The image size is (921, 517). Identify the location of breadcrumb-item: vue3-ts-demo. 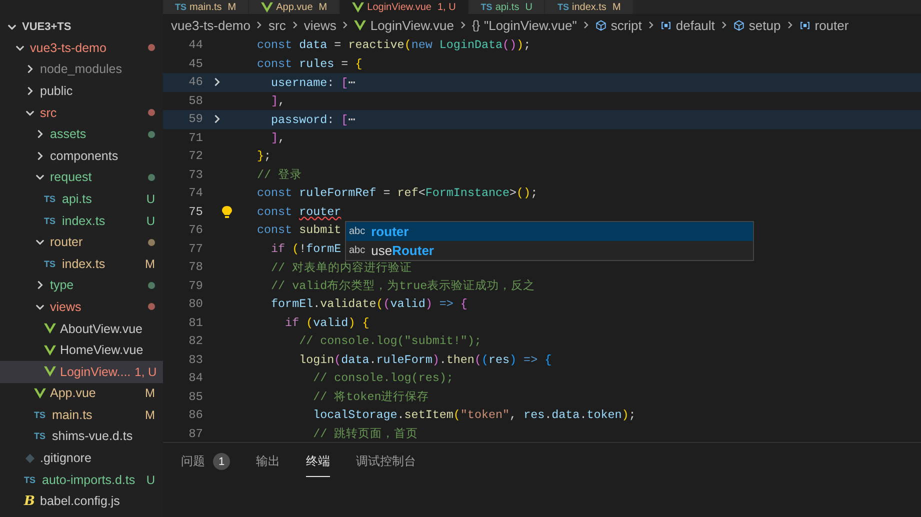
(210, 25).